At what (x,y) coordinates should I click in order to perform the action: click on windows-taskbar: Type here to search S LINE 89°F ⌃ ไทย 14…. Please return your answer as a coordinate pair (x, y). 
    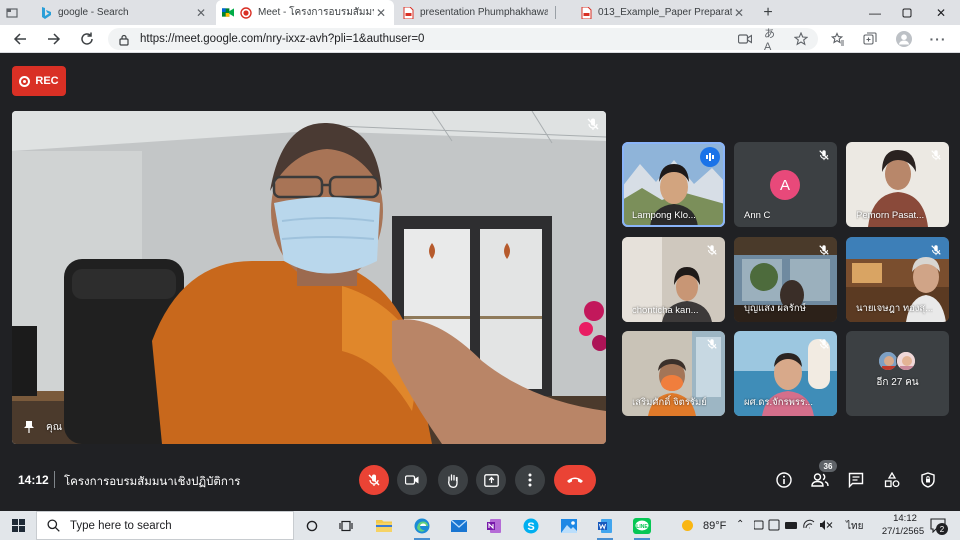
    Looking at the image, I should click on (480, 525).